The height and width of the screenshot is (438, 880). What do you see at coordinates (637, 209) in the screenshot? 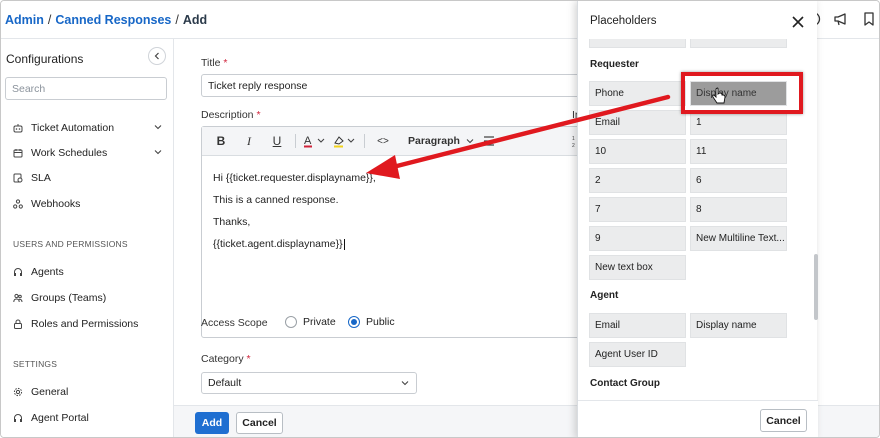
I see `placeholder-7: 7` at bounding box center [637, 209].